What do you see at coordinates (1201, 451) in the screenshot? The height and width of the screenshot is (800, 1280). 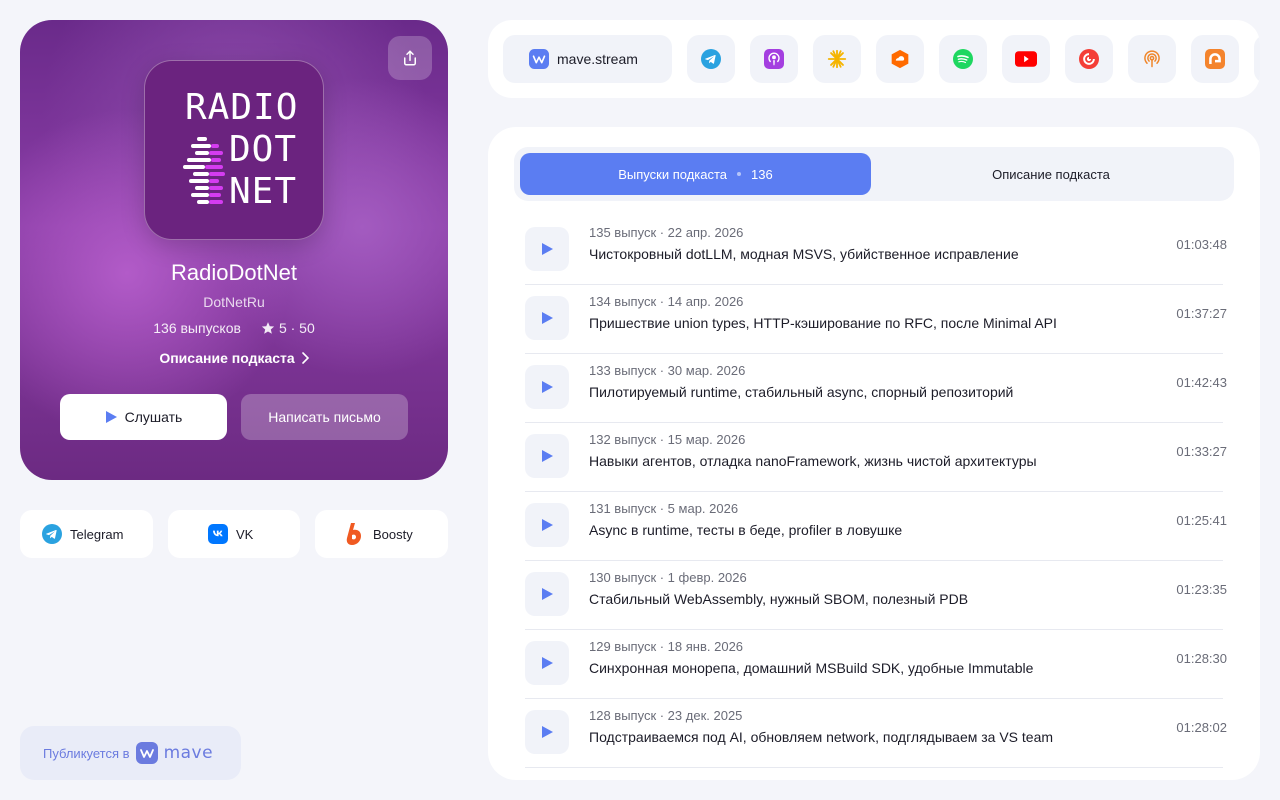 I see `episode-duration: 01:33:27` at bounding box center [1201, 451].